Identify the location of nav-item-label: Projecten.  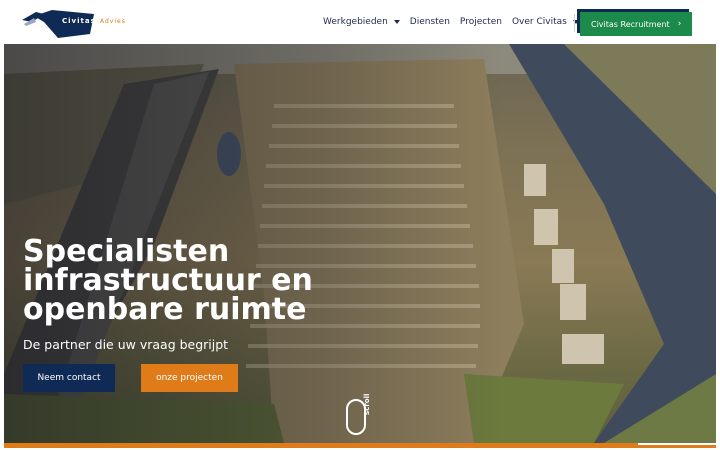
(480, 22).